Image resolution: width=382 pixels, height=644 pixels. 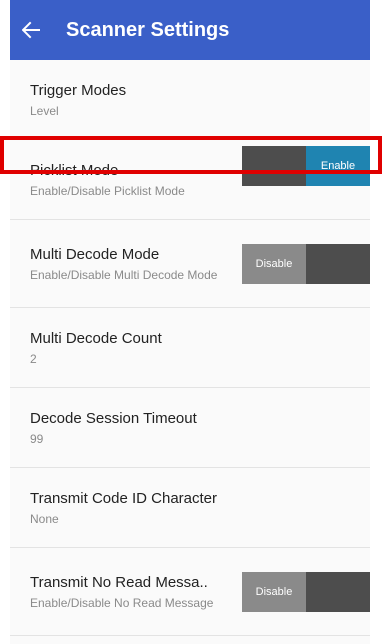 What do you see at coordinates (141, 99) in the screenshot?
I see `setting-text: Trigger Modes Level` at bounding box center [141, 99].